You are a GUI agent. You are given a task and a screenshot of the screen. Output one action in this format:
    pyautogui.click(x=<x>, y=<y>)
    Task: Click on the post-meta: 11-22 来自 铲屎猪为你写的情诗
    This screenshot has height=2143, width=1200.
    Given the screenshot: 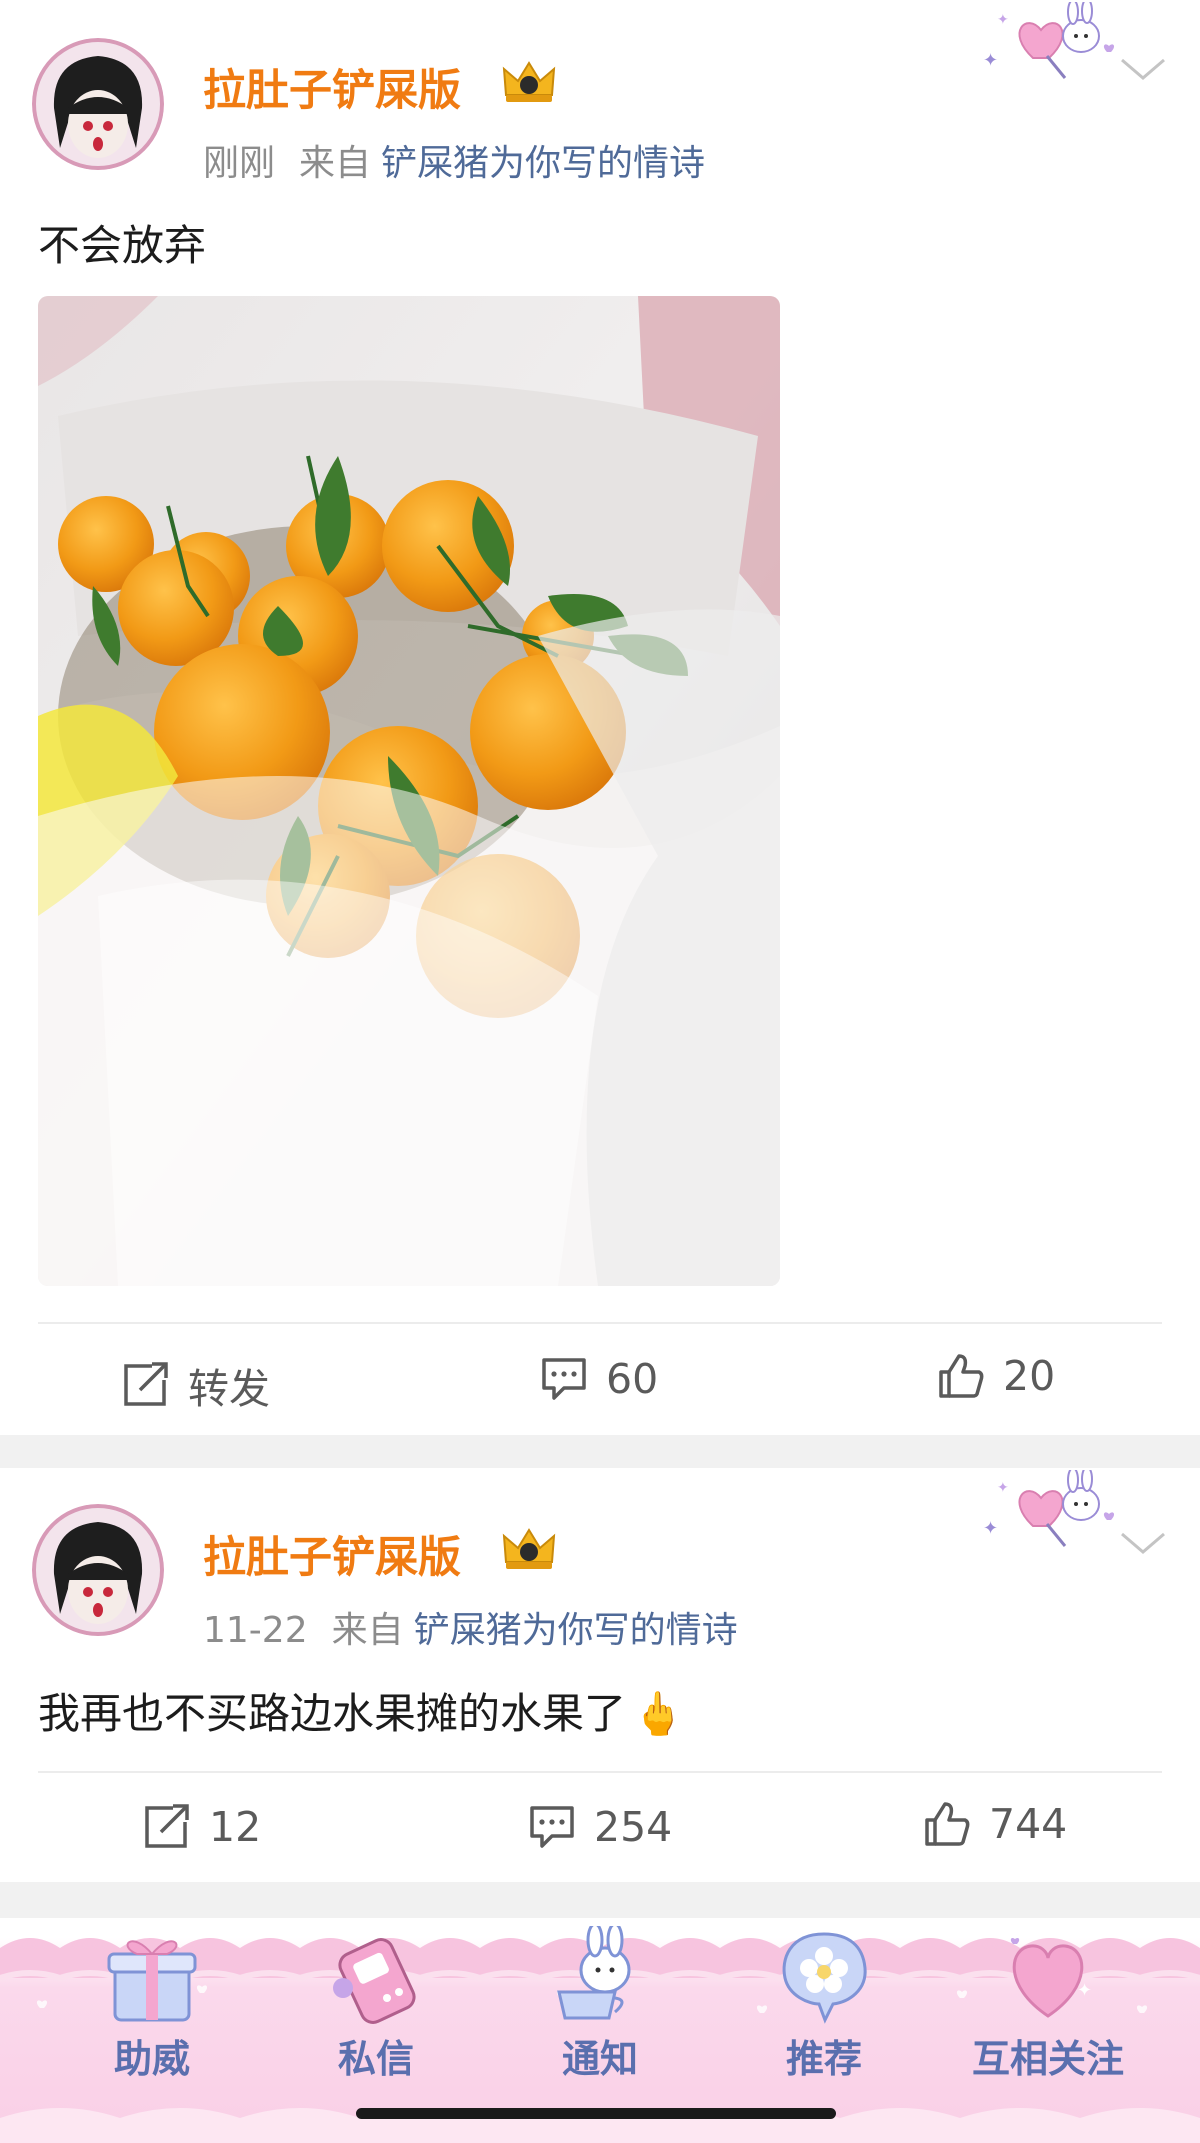 What is the action you would take?
    pyautogui.click(x=482, y=1627)
    